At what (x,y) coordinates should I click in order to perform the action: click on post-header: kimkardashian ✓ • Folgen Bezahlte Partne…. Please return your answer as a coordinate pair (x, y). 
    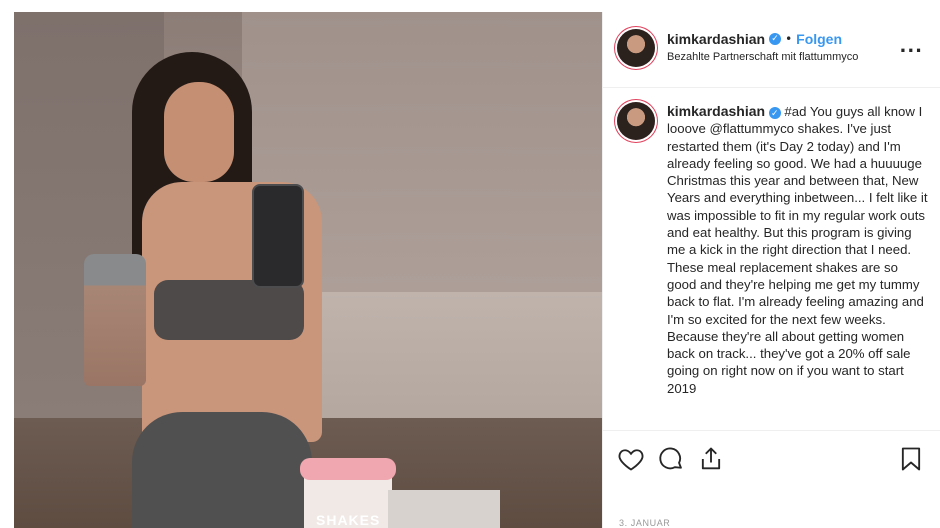
    Looking at the image, I should click on (771, 50).